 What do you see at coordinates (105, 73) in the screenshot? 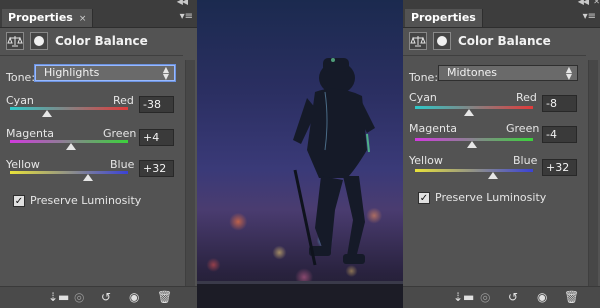
I see `tone-dropdown: Highlights ▲ ▼` at bounding box center [105, 73].